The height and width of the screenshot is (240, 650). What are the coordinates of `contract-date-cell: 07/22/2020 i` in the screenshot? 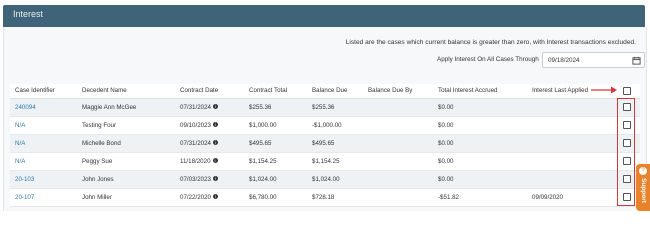 It's located at (209, 197).